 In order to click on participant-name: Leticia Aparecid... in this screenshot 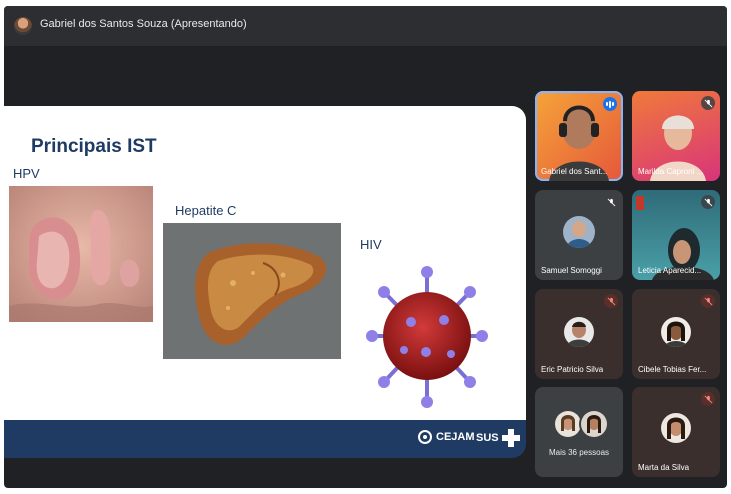, I will do `click(670, 270)`.